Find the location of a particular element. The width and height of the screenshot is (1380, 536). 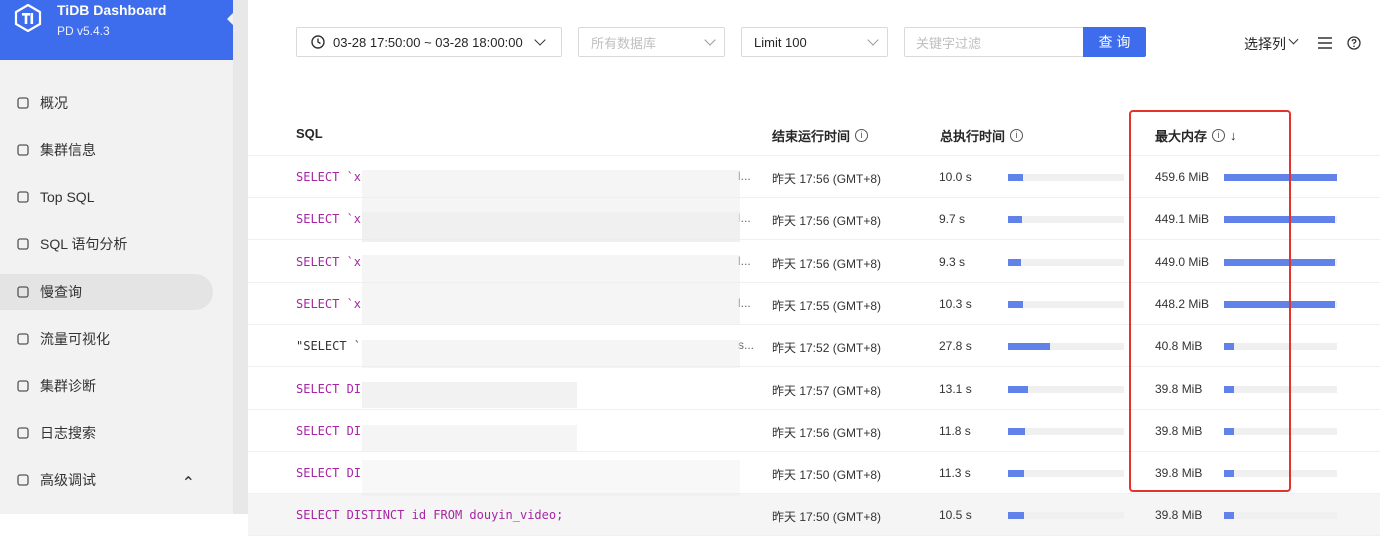

sidebar-item-label: Top SQL is located at coordinates (67, 197).